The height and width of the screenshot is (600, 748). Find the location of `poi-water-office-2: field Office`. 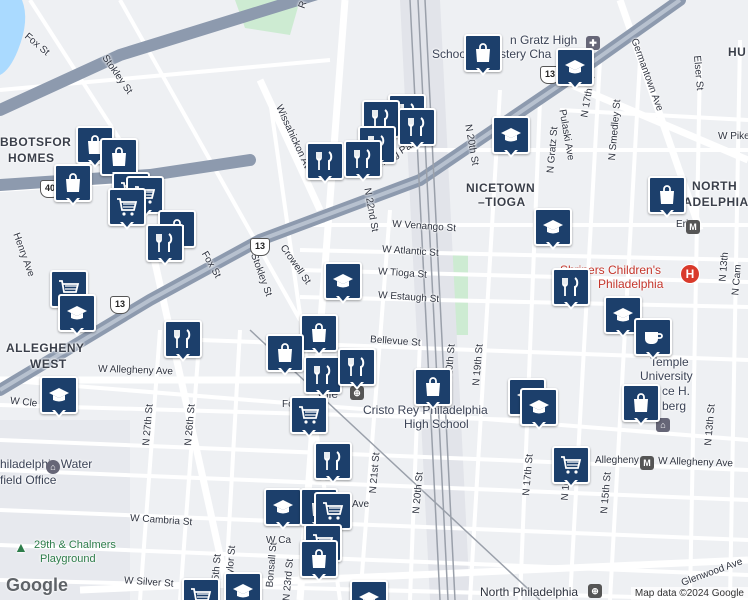

poi-water-office-2: field Office is located at coordinates (28, 480).